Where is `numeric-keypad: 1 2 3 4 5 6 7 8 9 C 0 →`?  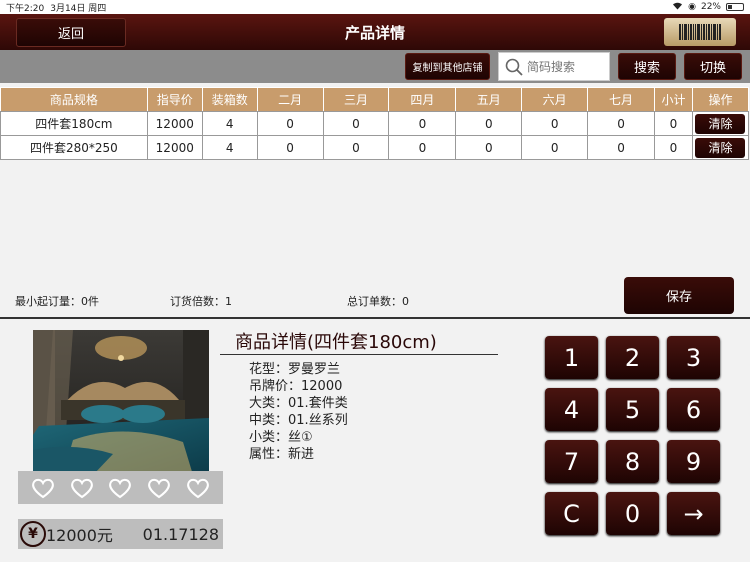 numeric-keypad: 1 2 3 4 5 6 7 8 9 C 0 → is located at coordinates (632, 435).